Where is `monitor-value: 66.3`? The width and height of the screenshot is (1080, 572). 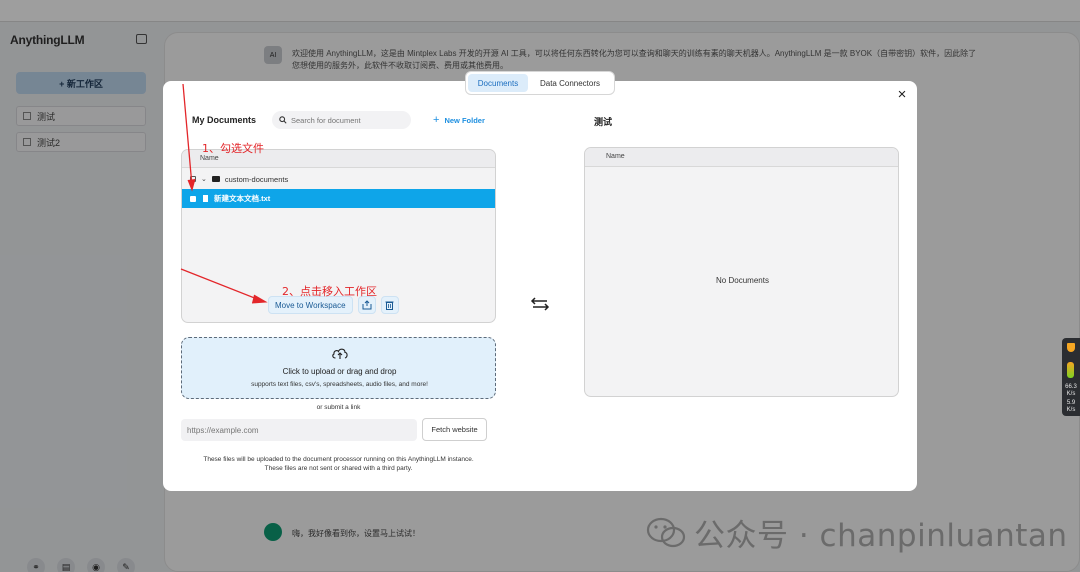 monitor-value: 66.3 is located at coordinates (1071, 387).